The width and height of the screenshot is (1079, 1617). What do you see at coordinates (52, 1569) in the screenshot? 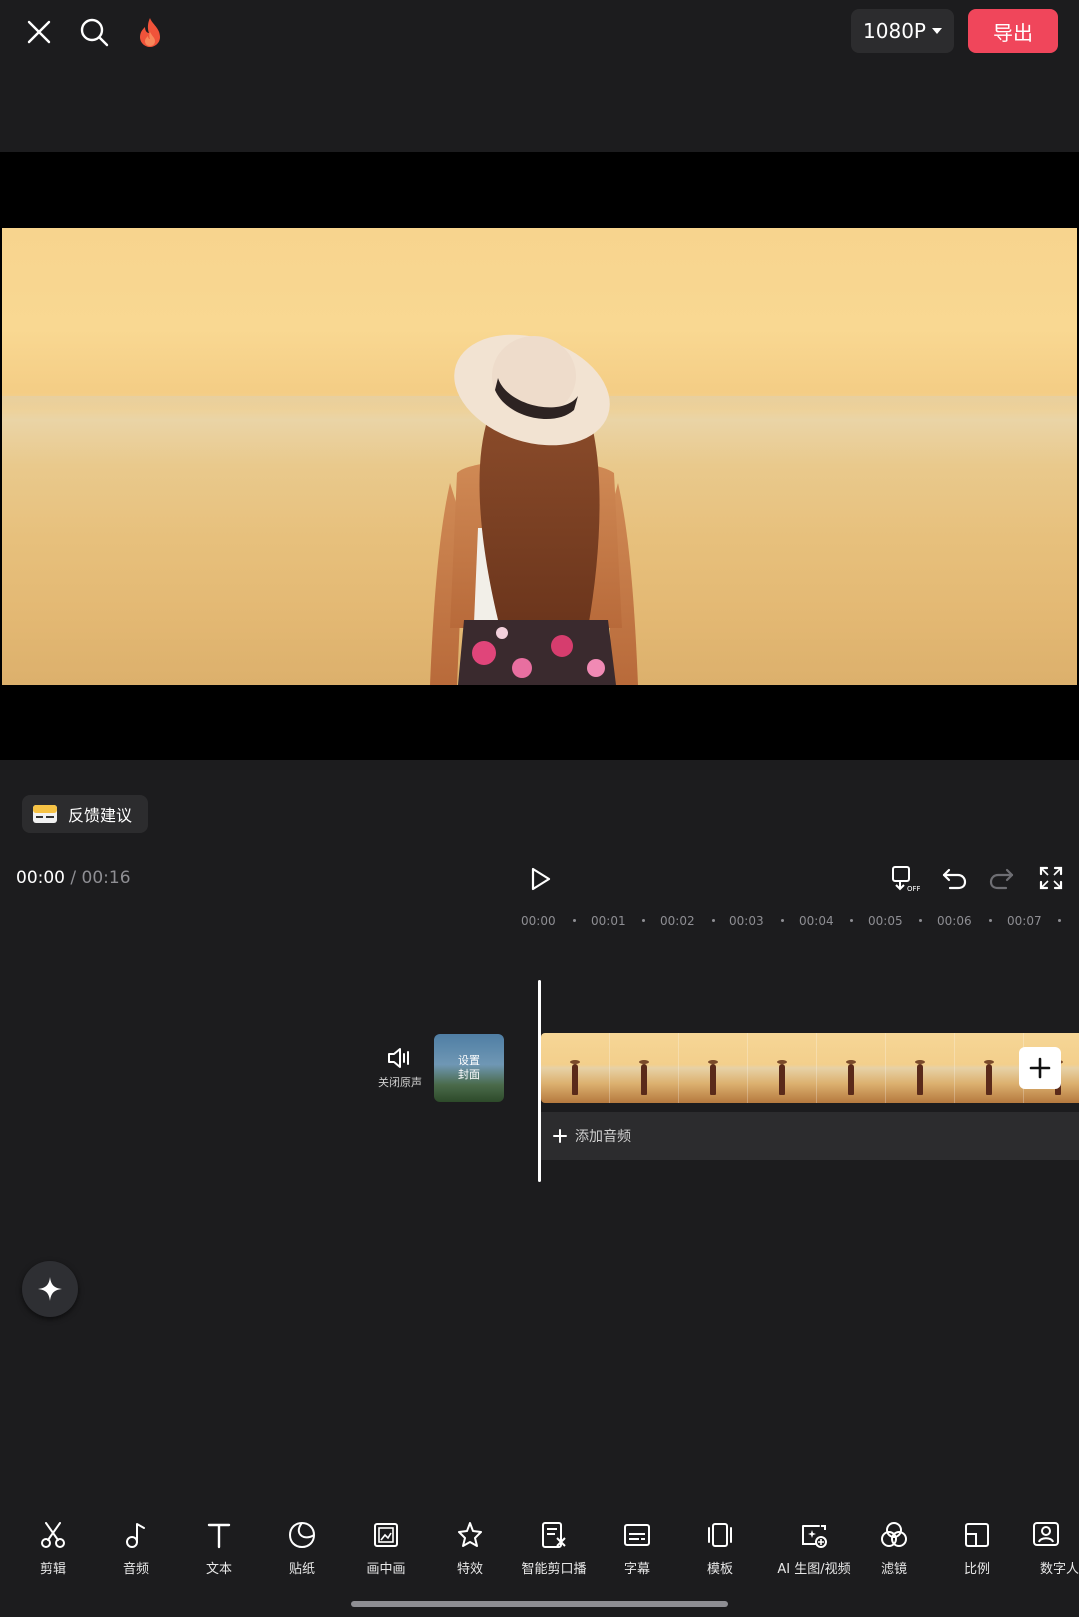
I see `toolbar-label: 剪辑` at bounding box center [52, 1569].